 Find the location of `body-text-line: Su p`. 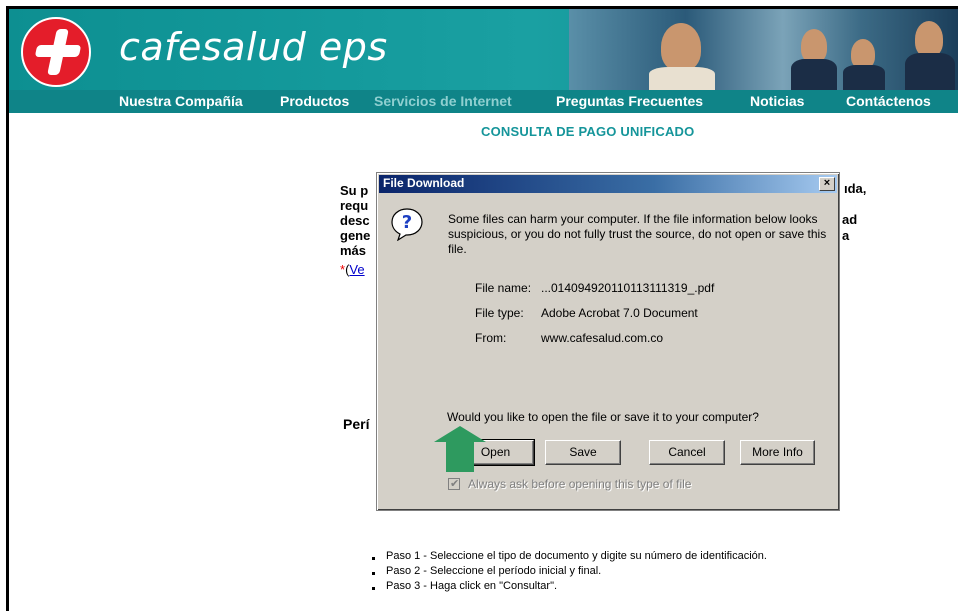

body-text-line: Su p is located at coordinates (354, 190).